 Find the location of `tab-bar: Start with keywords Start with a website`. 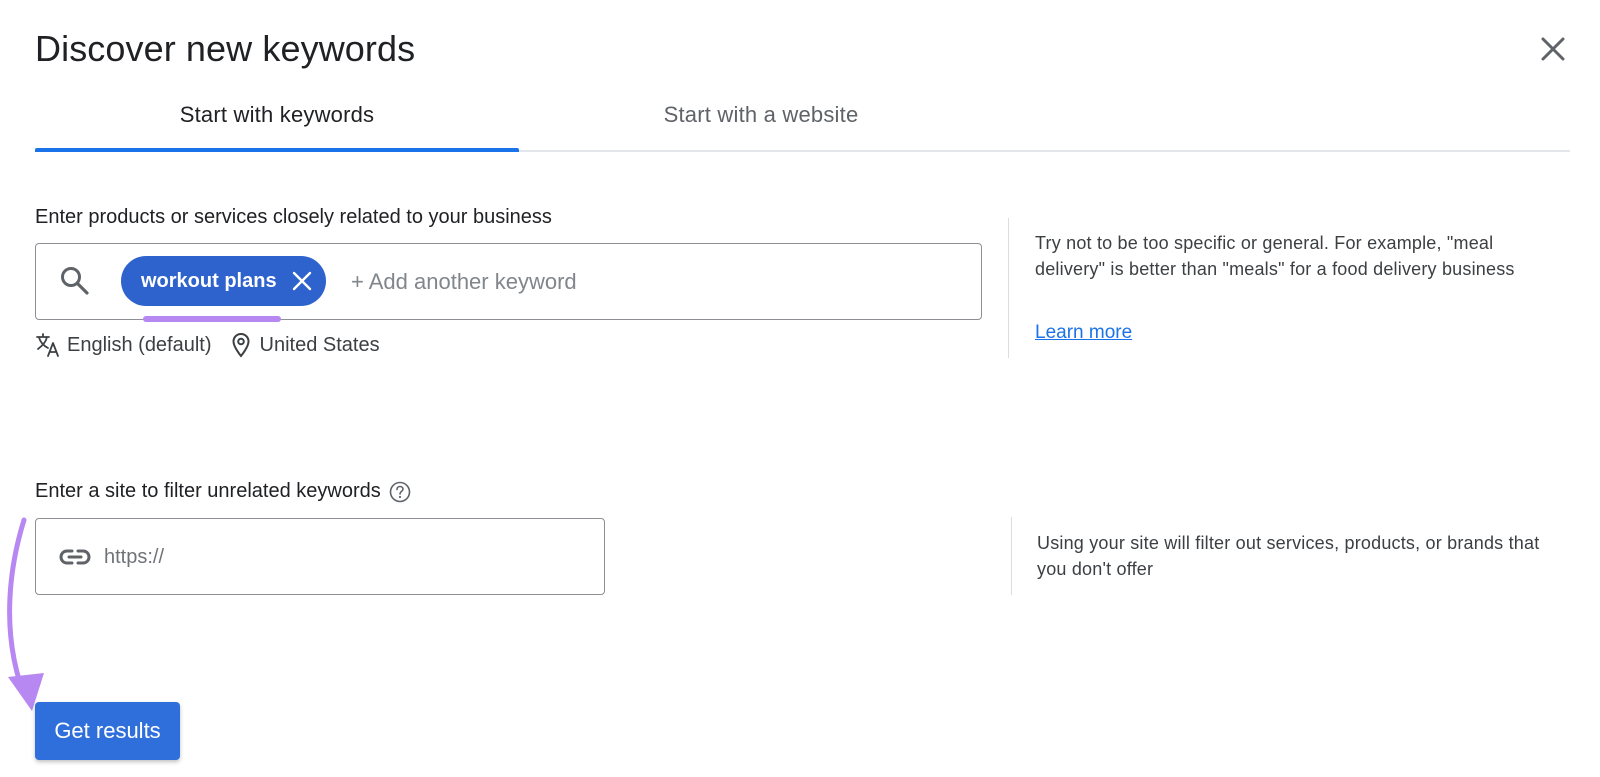

tab-bar: Start with keywords Start with a website is located at coordinates (802, 116).